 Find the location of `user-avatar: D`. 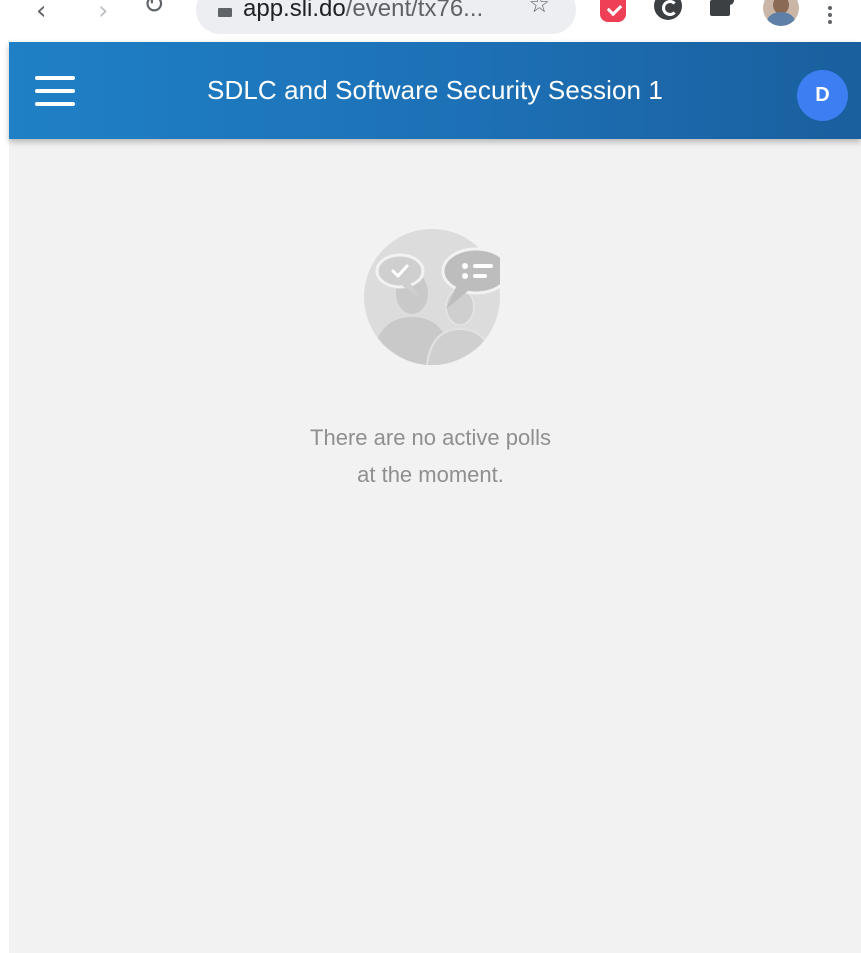

user-avatar: D is located at coordinates (822, 95).